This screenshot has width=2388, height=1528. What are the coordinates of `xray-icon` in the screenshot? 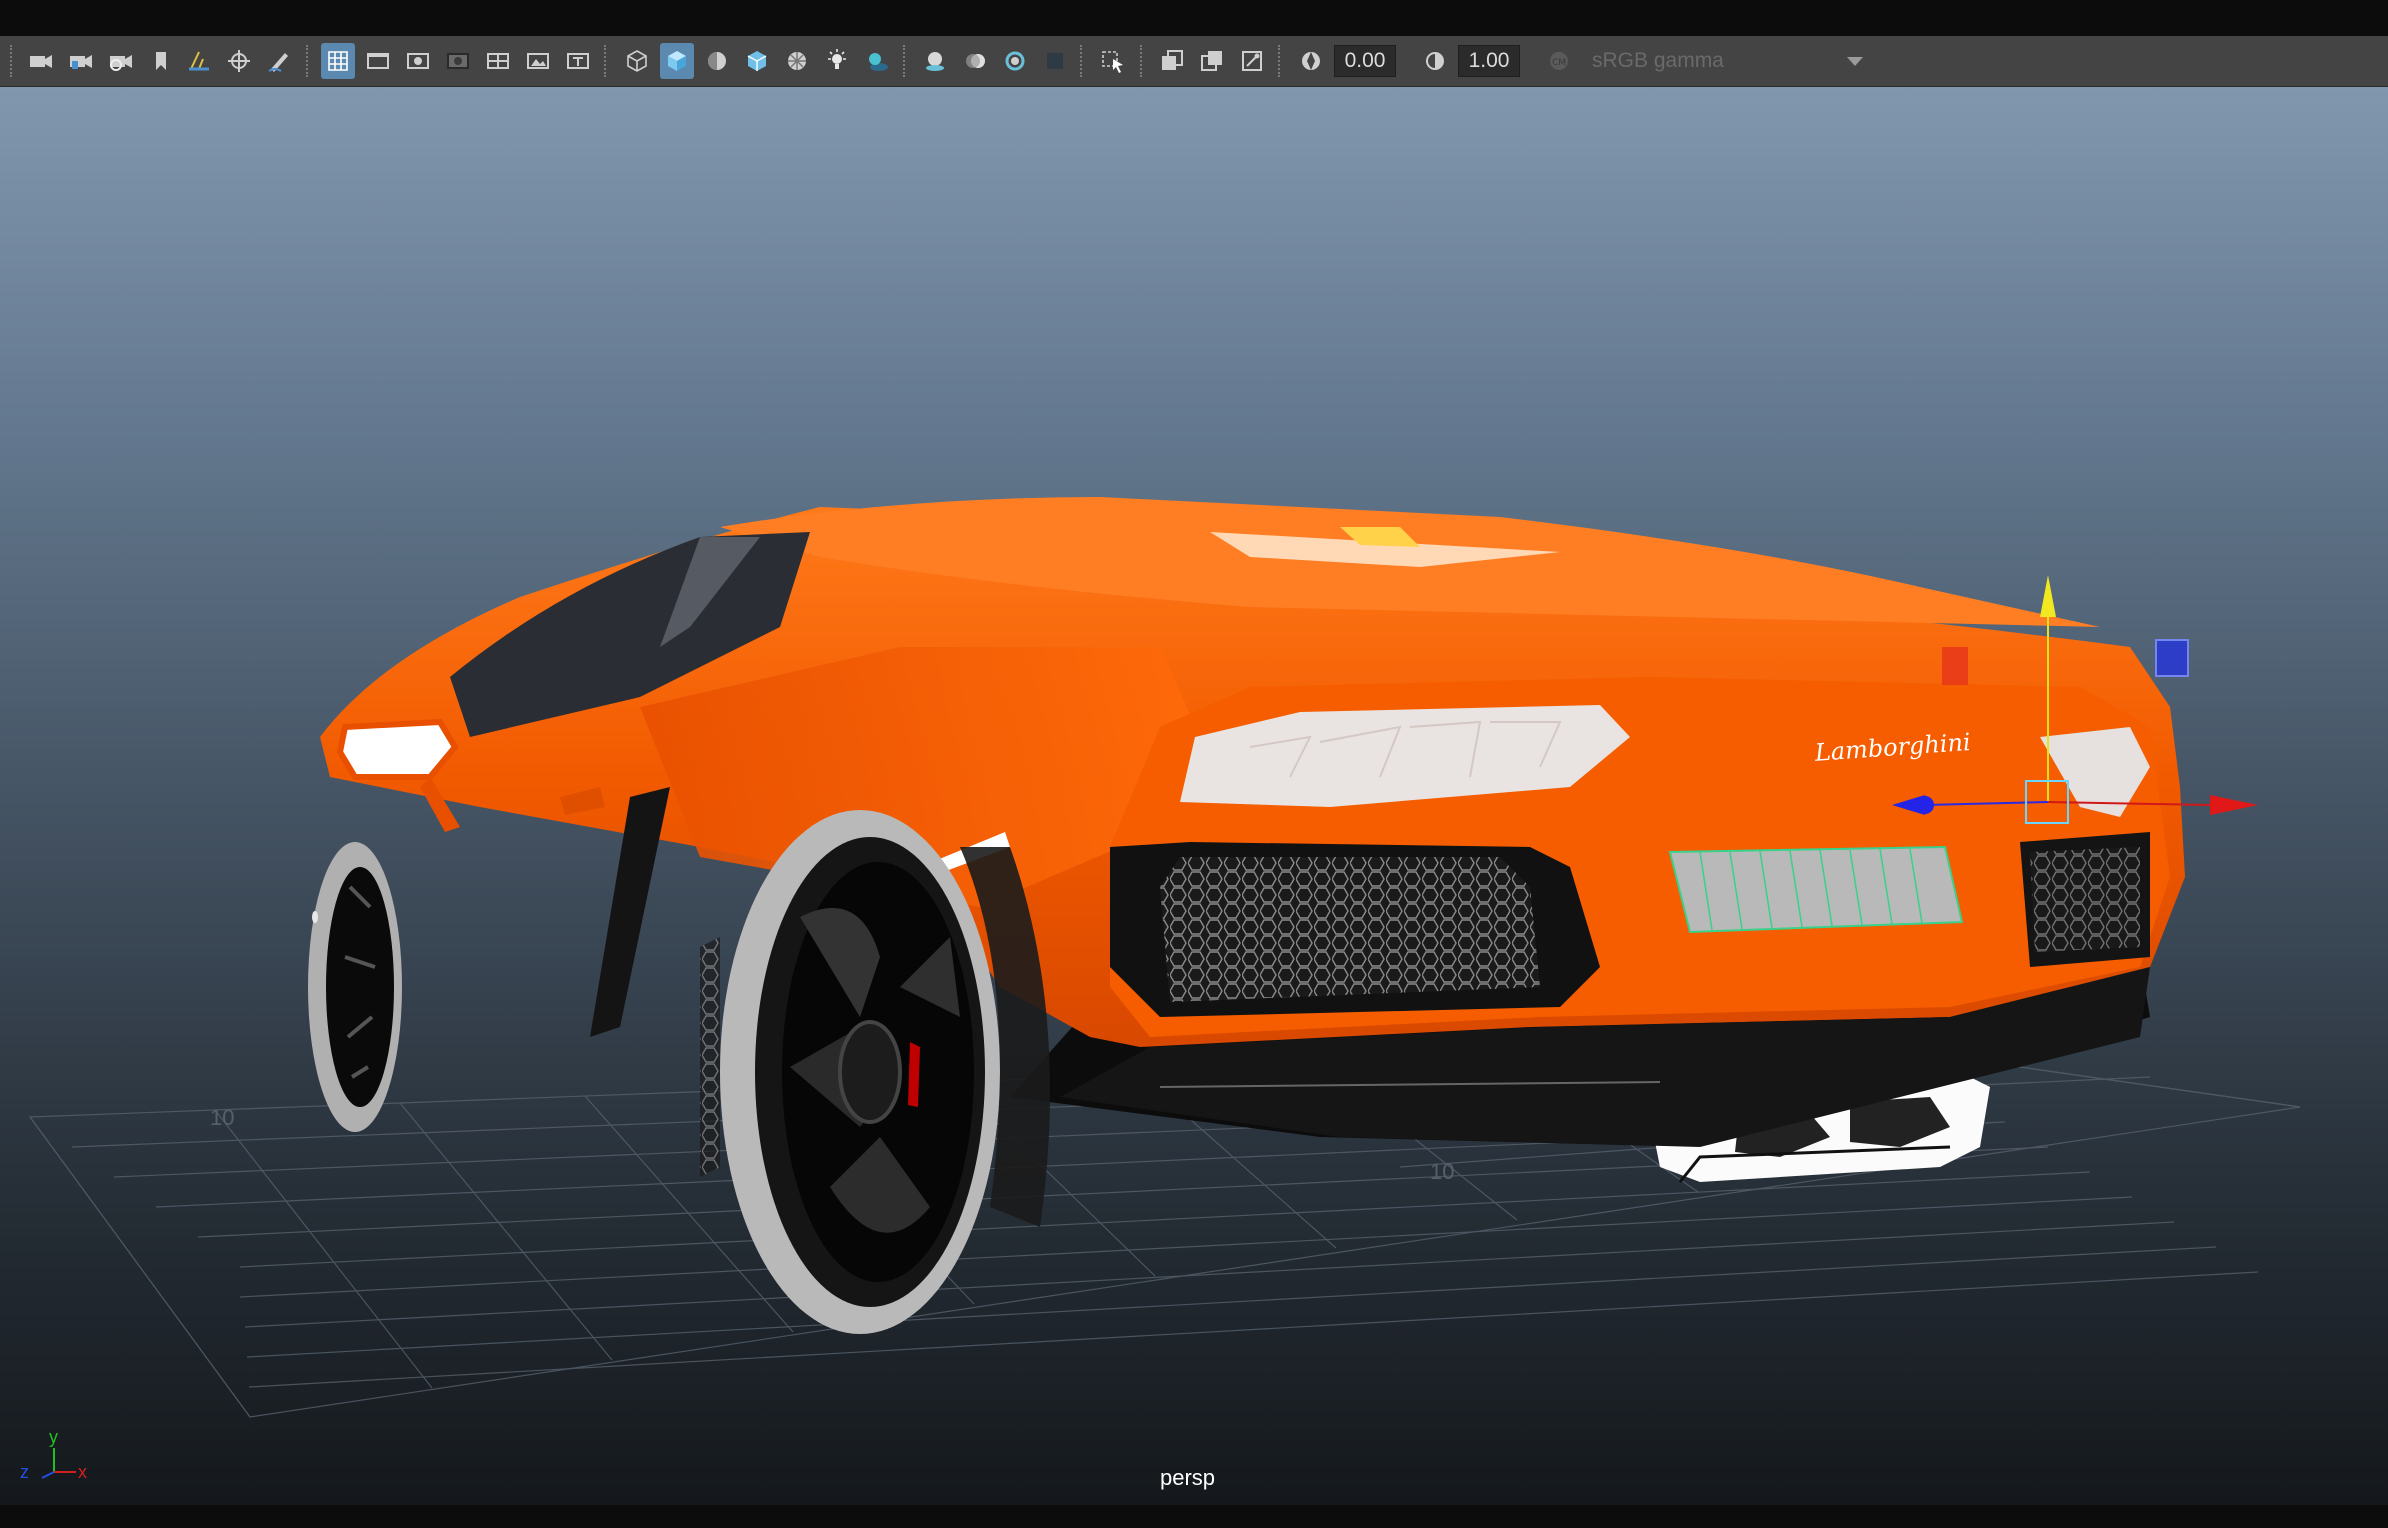 It's located at (1172, 61).